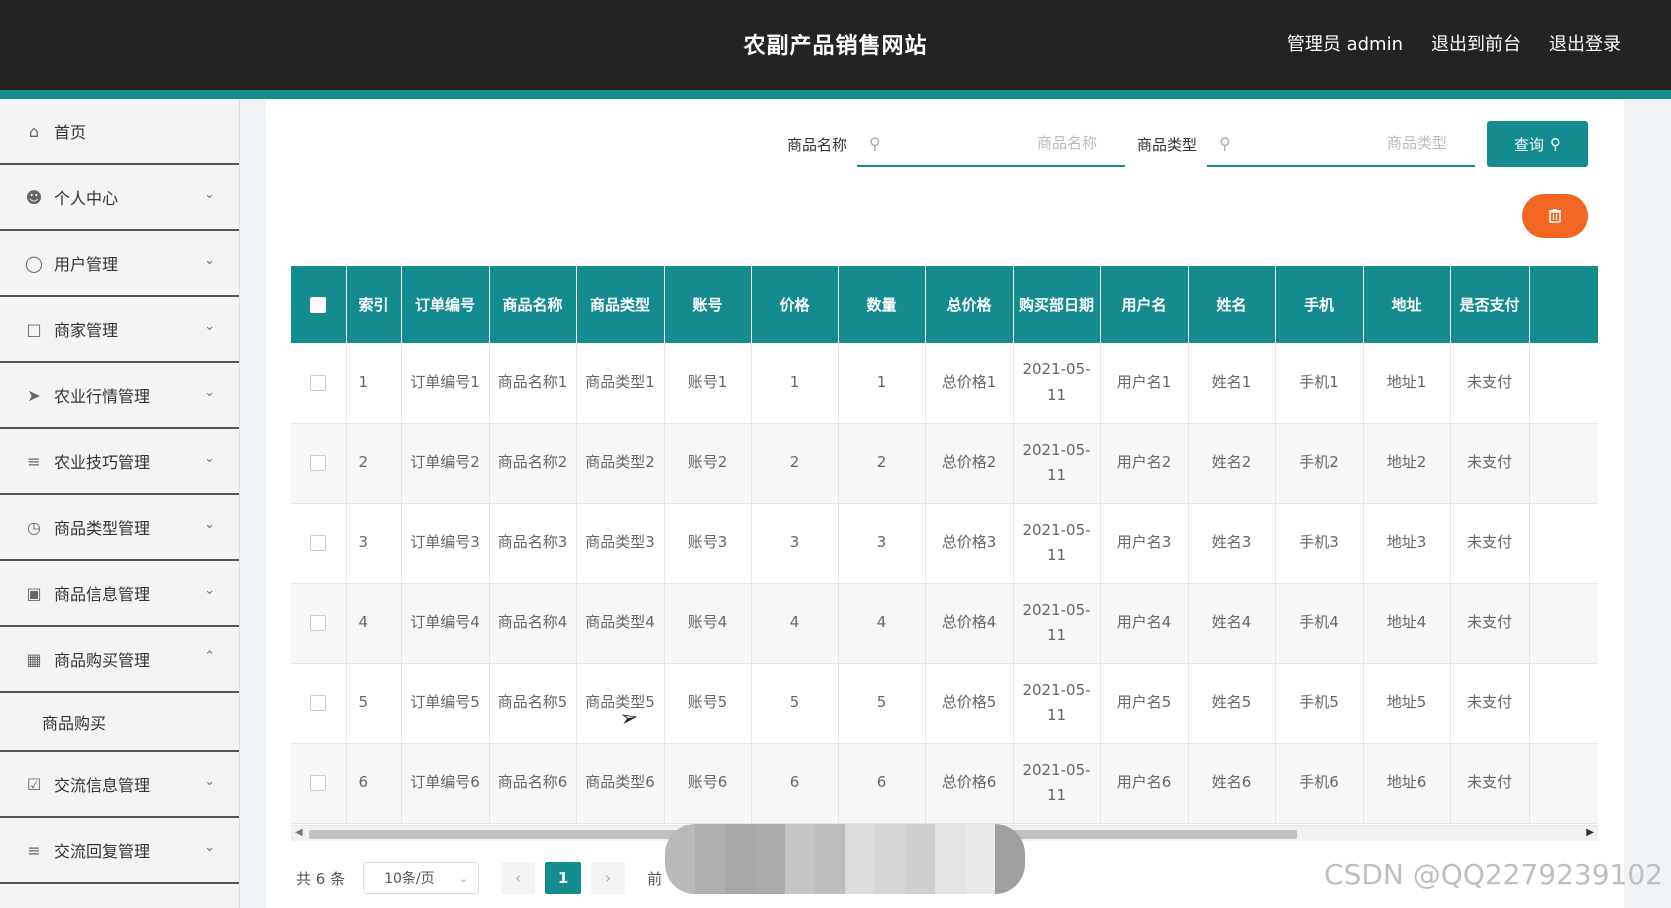  I want to click on sidebar-item-label: 交流信息管理, so click(102, 785).